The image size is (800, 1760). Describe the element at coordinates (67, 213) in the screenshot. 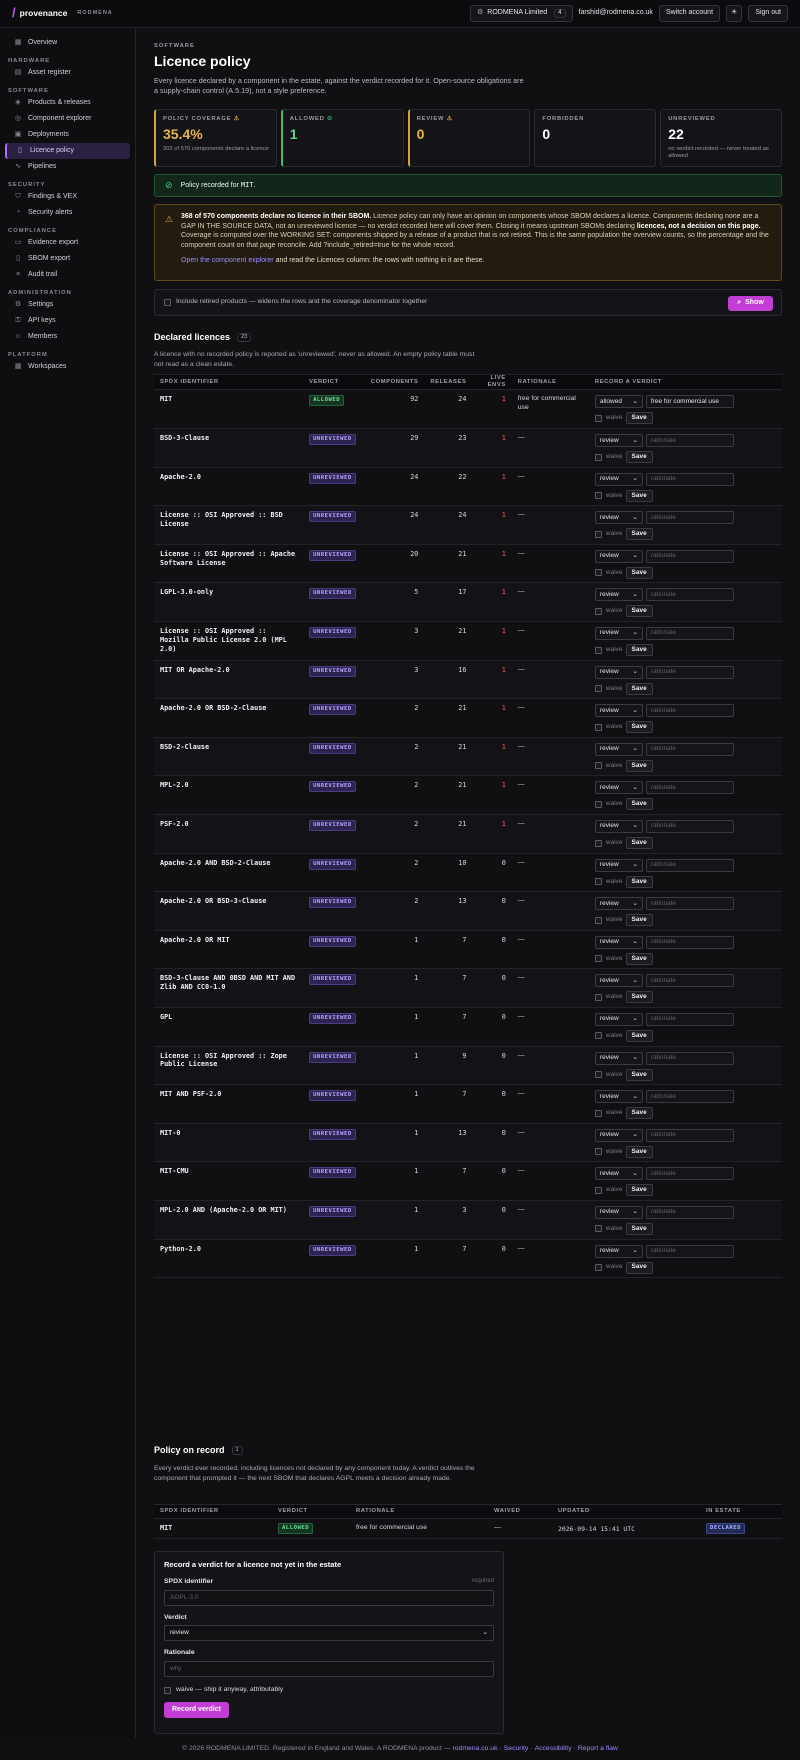

I see `sidebar-item-security-alerts: ◔ Security alerts` at that location.